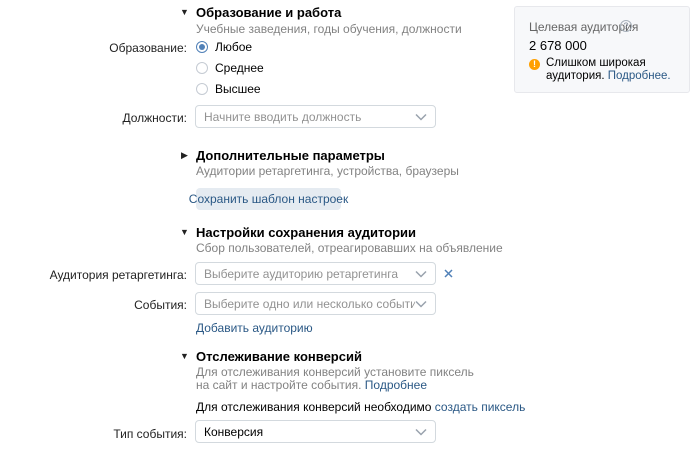  I want to click on conversion-desc-text: на сайт и настройте события., so click(279, 385).